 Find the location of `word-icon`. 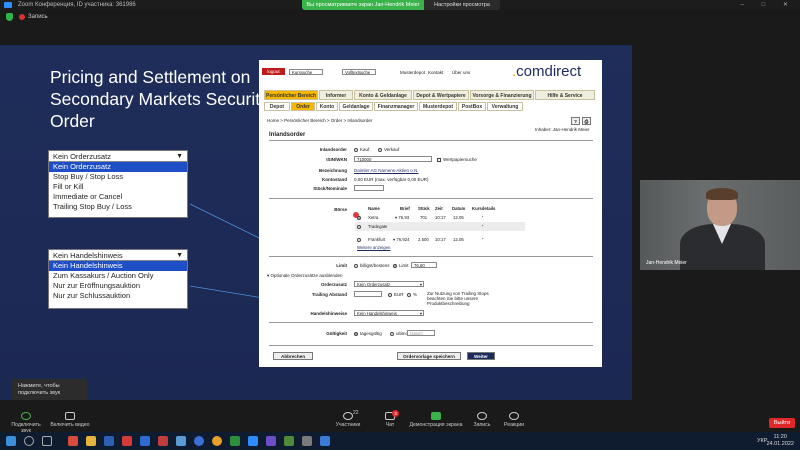

word-icon is located at coordinates (145, 441).